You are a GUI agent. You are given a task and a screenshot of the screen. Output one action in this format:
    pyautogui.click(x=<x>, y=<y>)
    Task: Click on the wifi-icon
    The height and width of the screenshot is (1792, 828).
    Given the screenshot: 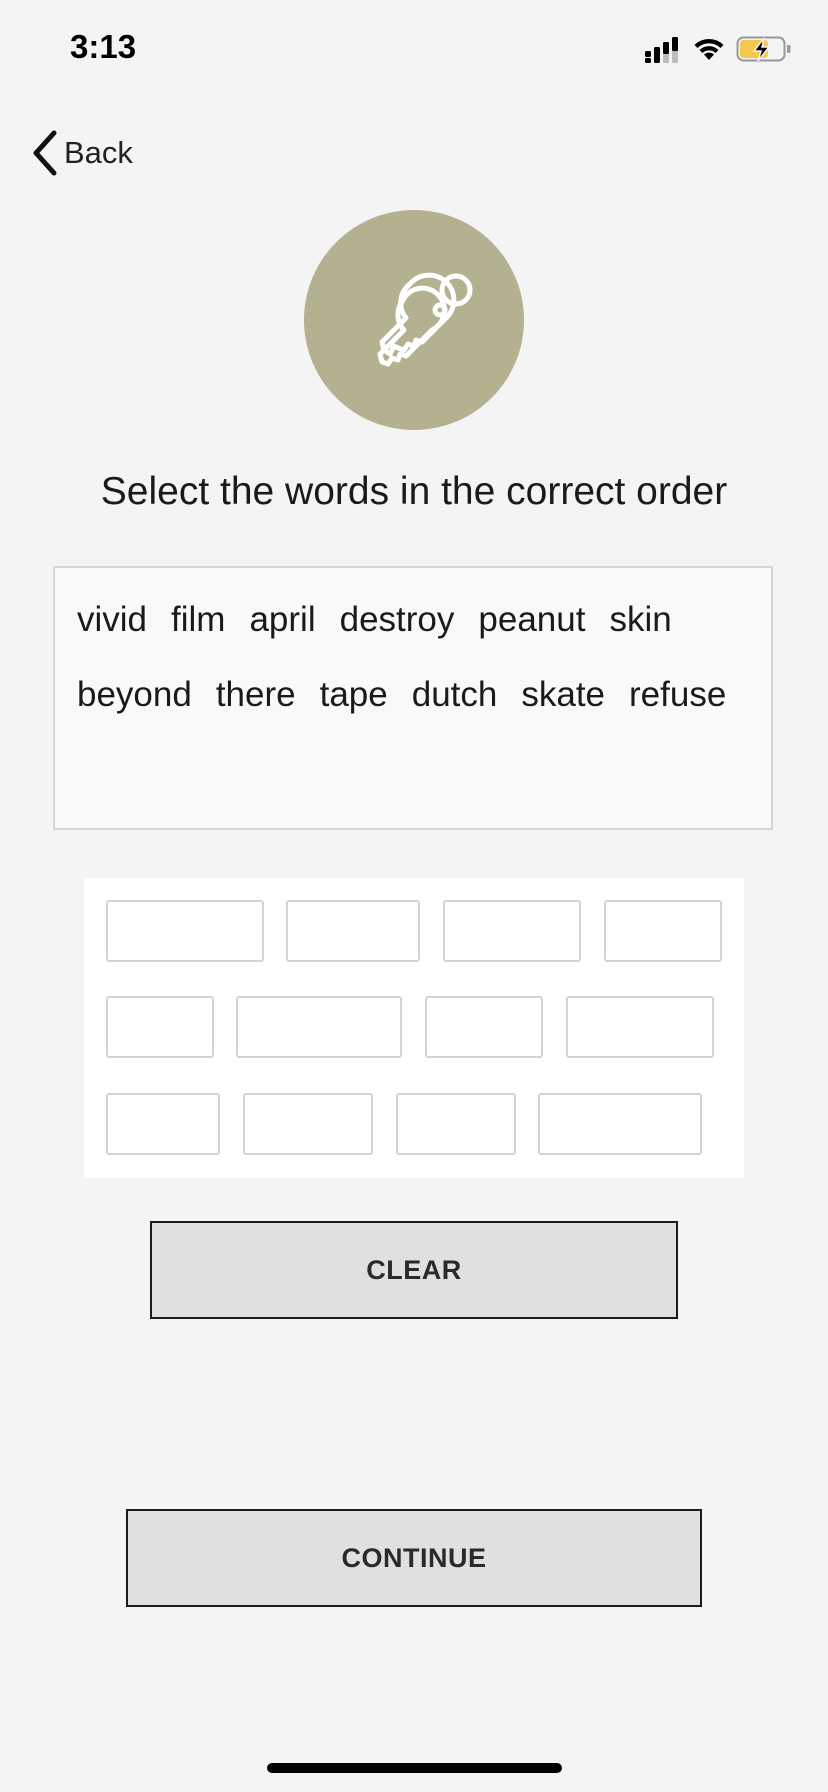 What is the action you would take?
    pyautogui.click(x=709, y=49)
    